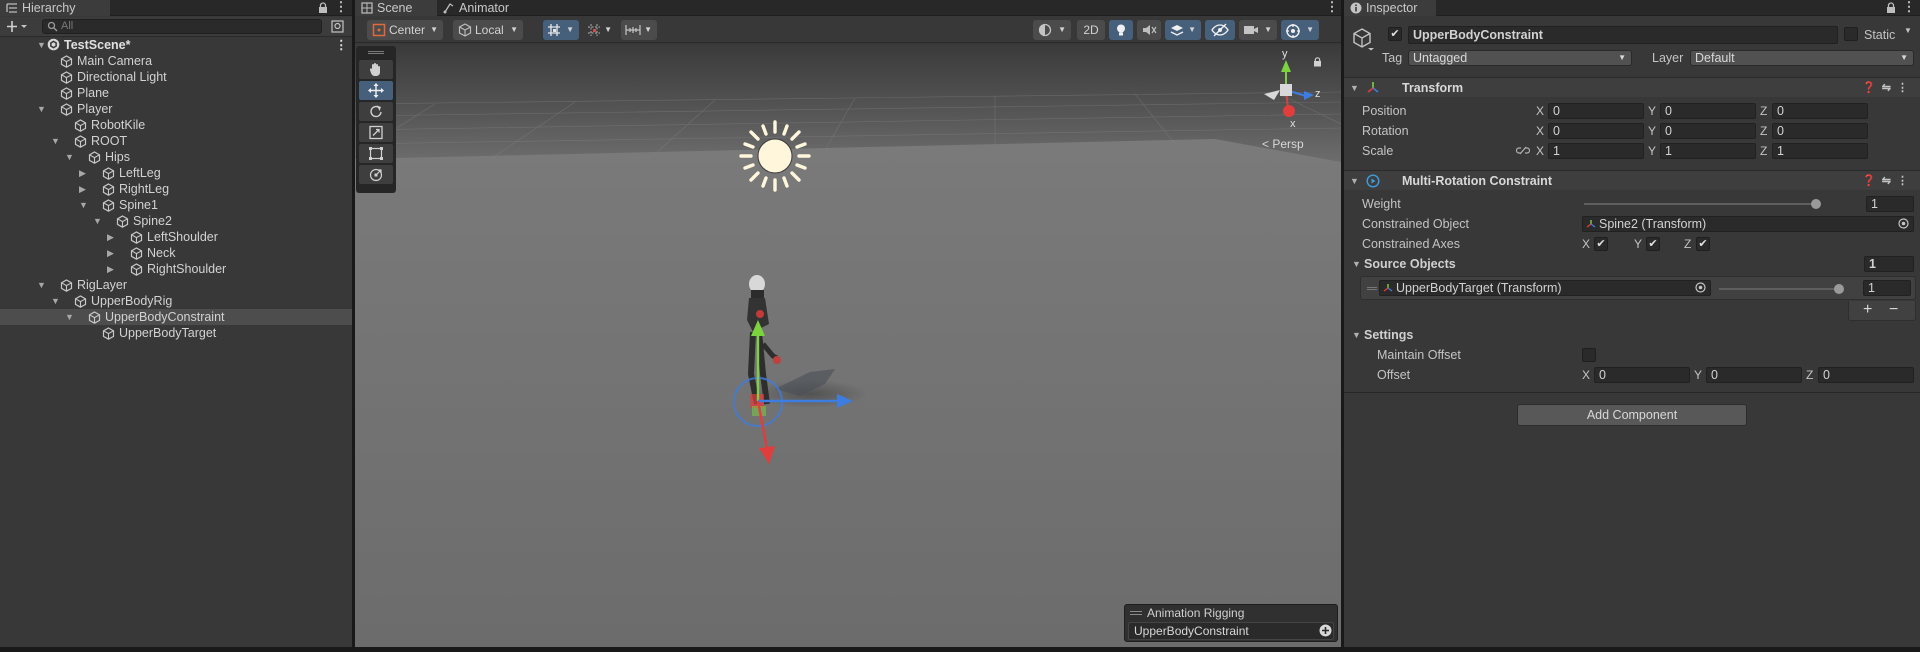  Describe the element at coordinates (1183, 30) in the screenshot. I see `effects-dropdown: ▼` at that location.